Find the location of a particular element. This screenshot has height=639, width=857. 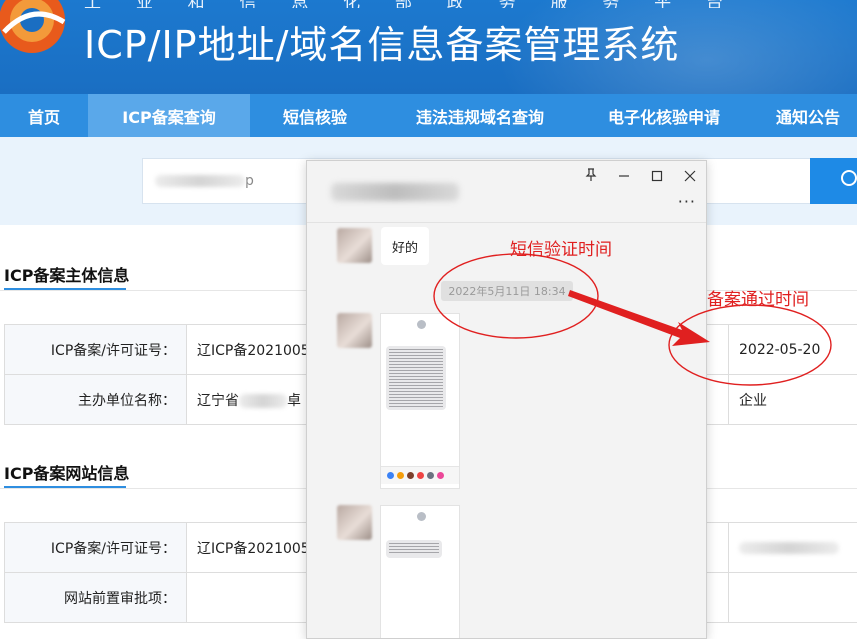

sms-verify-time-annotation: 短信验证时间 is located at coordinates (561, 250).